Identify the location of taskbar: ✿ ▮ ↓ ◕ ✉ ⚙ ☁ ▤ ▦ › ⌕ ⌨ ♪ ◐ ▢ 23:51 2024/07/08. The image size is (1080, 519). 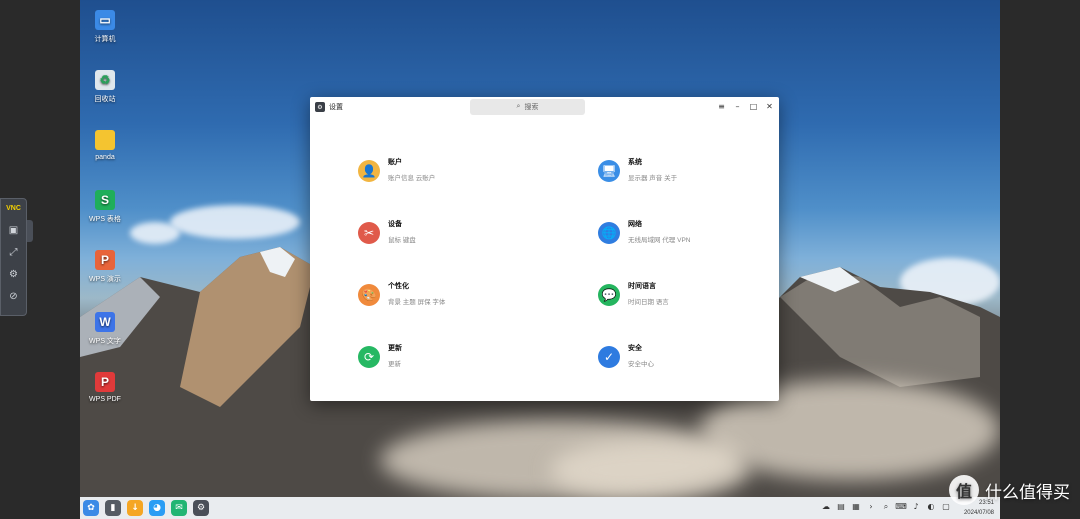
(540, 508).